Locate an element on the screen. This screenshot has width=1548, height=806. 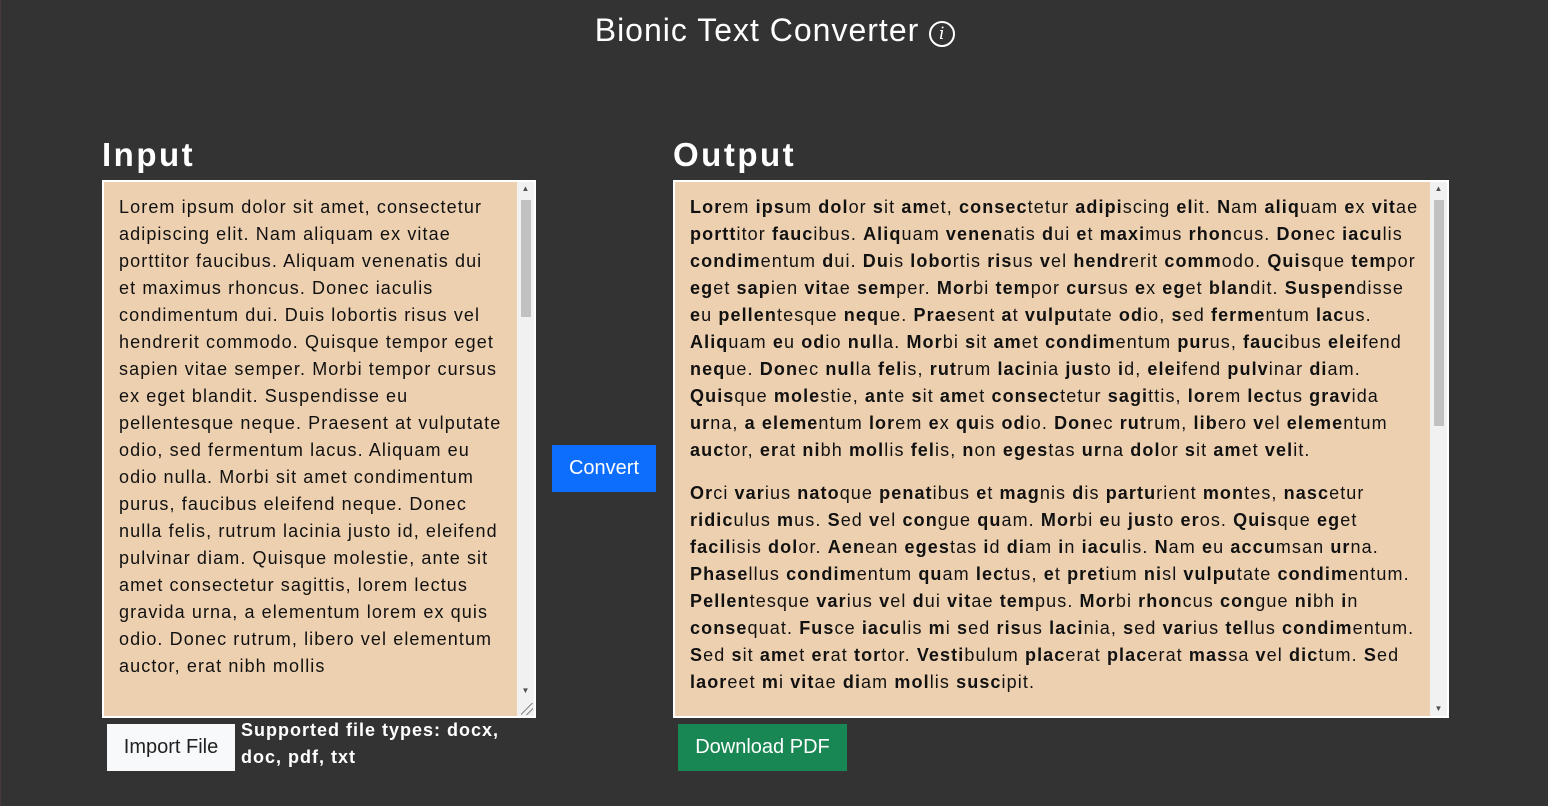
page-title: Bionic Text Converter i is located at coordinates (774, 30).